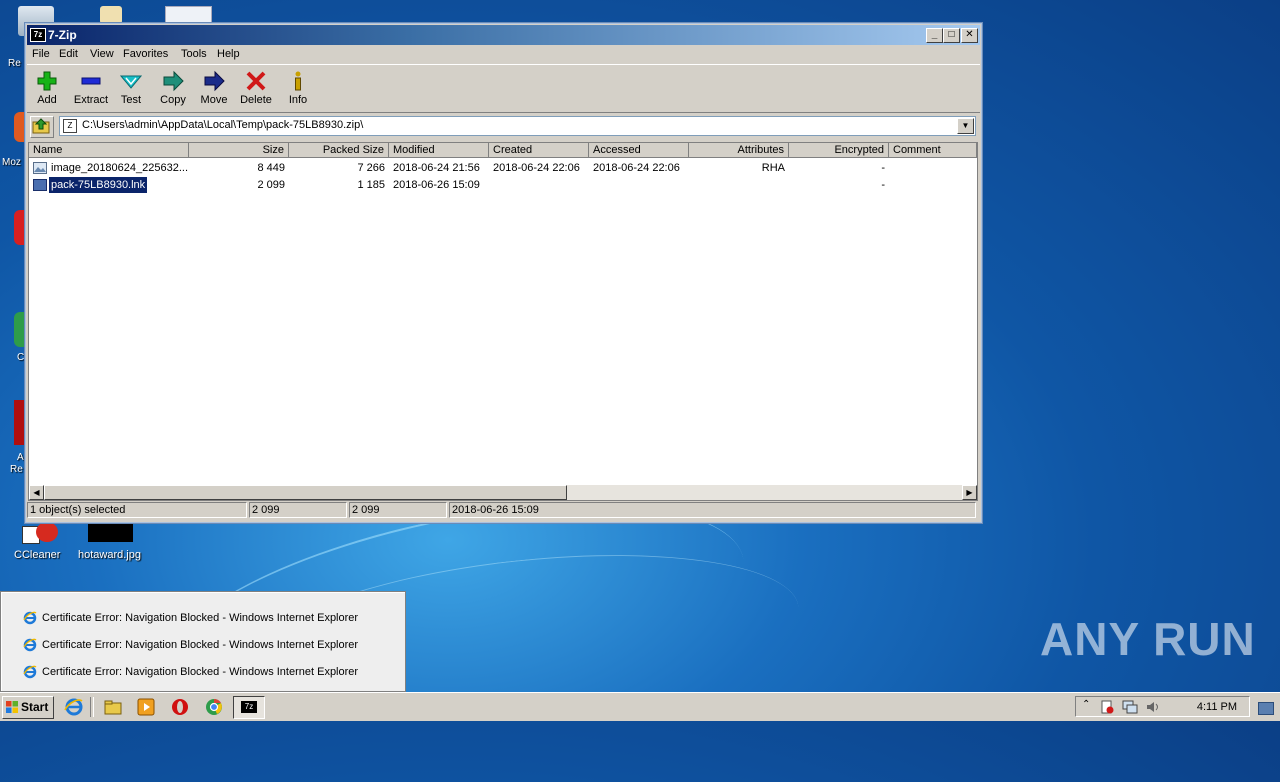  I want to click on folder-up-icon, so click(41, 126).